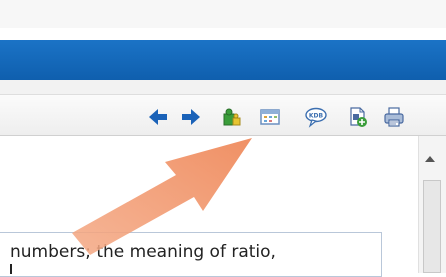 This screenshot has height=277, width=446. Describe the element at coordinates (223, 87) in the screenshot. I see `header-strip` at that location.